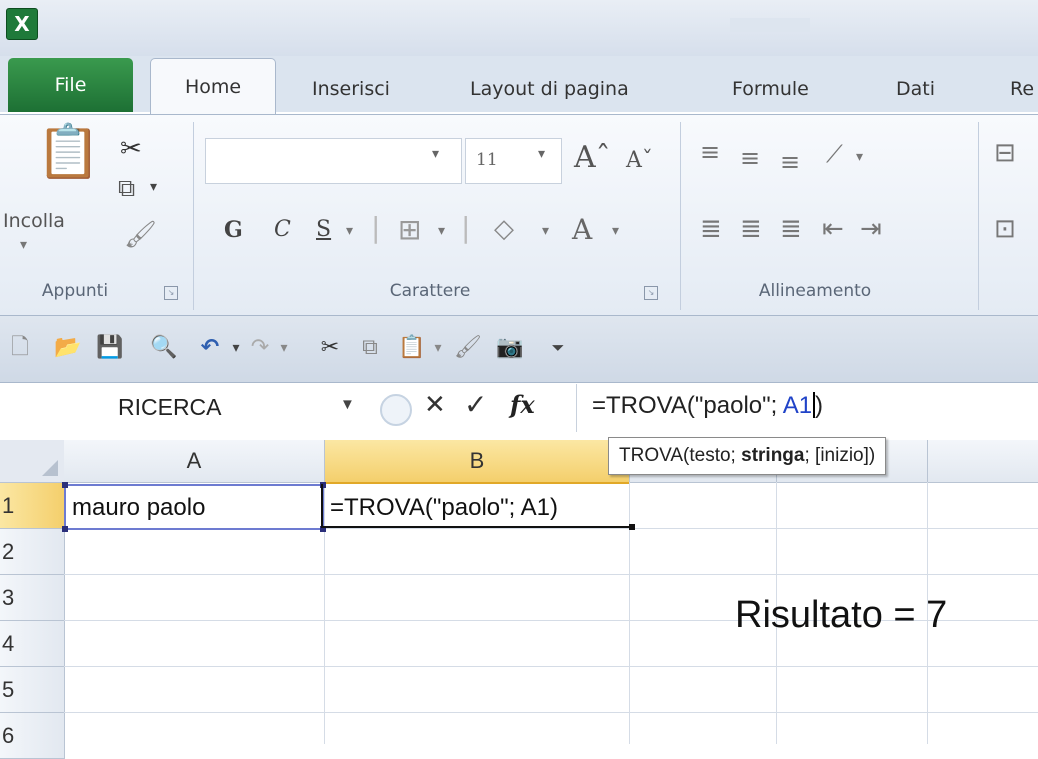 This screenshot has width=1038, height=759. Describe the element at coordinates (541, 154) in the screenshot. I see `font-size-dropdown-arrow: ▾` at that location.